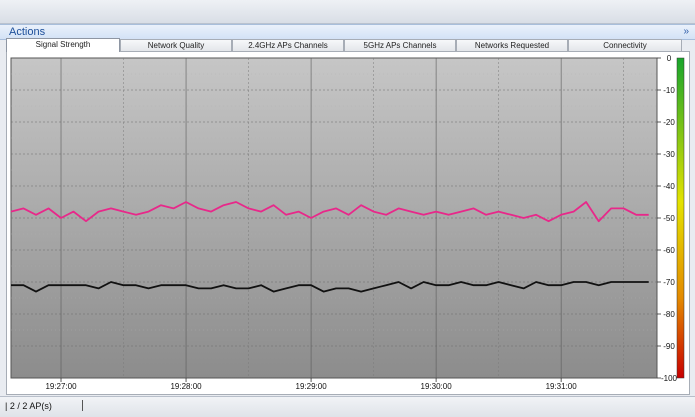  I want to click on tab-label: Network Quality, so click(176, 45).